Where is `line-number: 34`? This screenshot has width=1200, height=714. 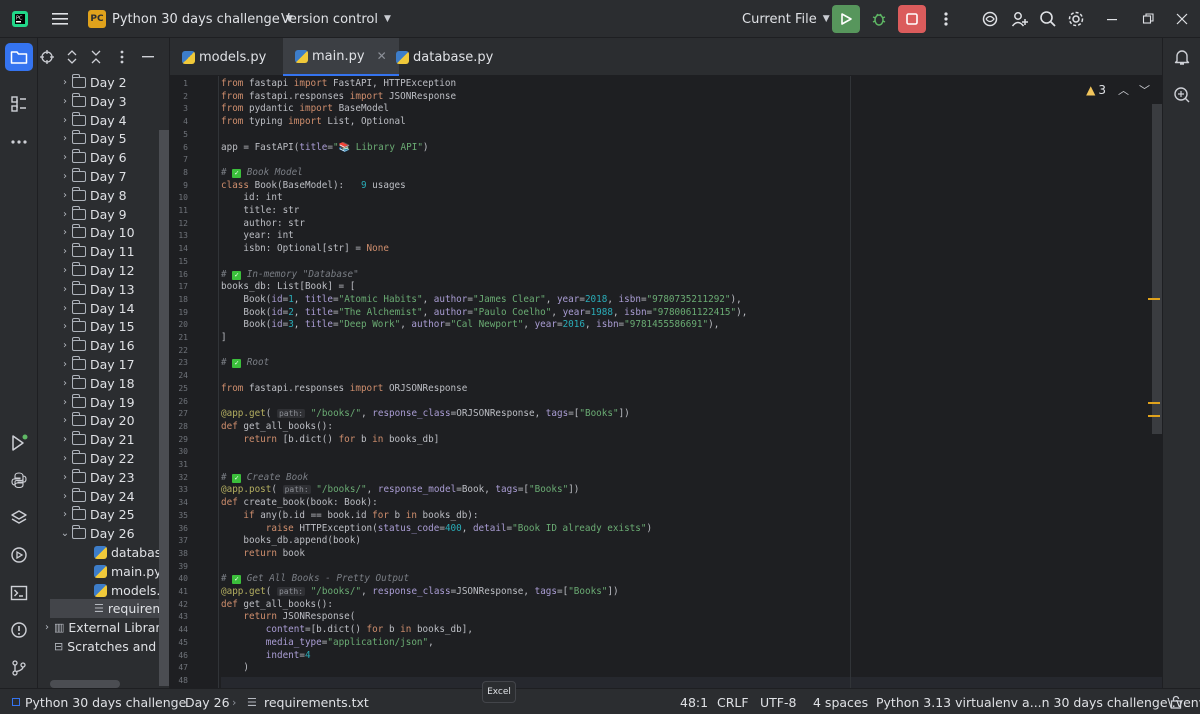 line-number: 34 is located at coordinates (179, 503).